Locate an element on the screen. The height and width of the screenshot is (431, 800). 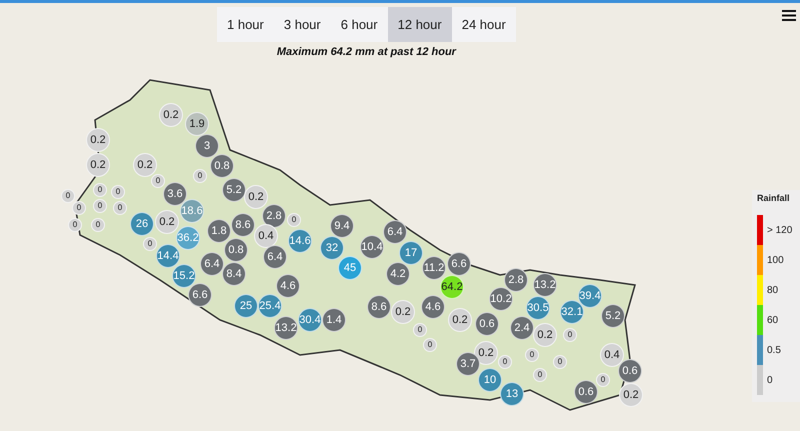
legend-label: 0.5 is located at coordinates (774, 351).